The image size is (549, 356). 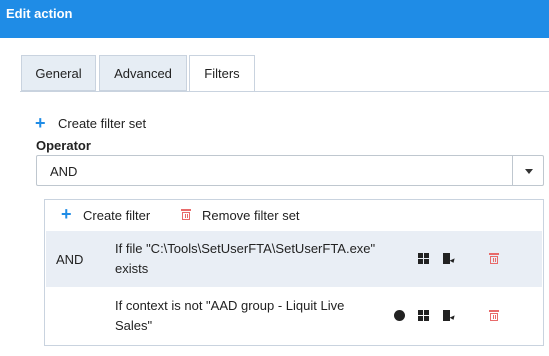 What do you see at coordinates (64, 171) in the screenshot?
I see `operator-value: AND` at bounding box center [64, 171].